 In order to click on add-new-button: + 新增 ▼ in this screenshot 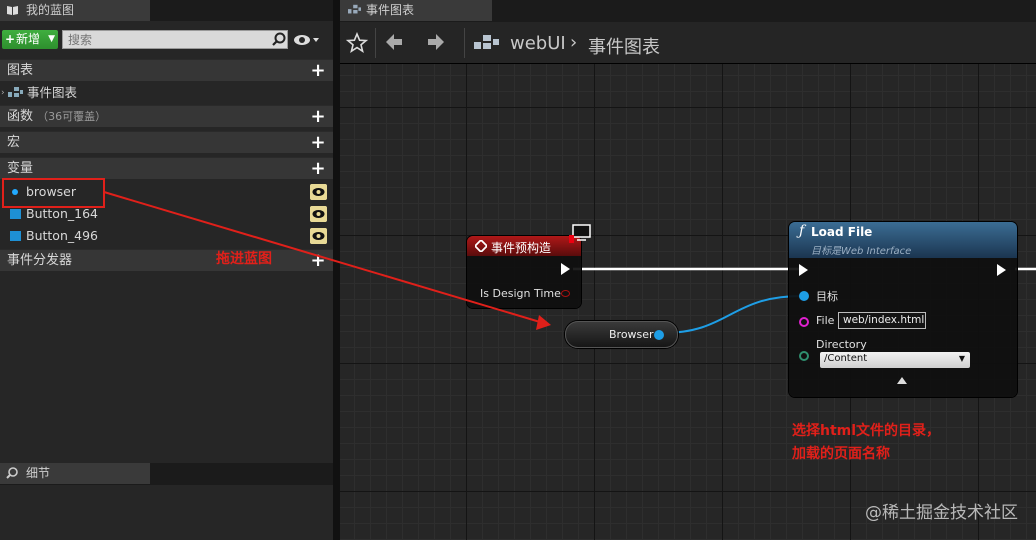, I will do `click(30, 39)`.